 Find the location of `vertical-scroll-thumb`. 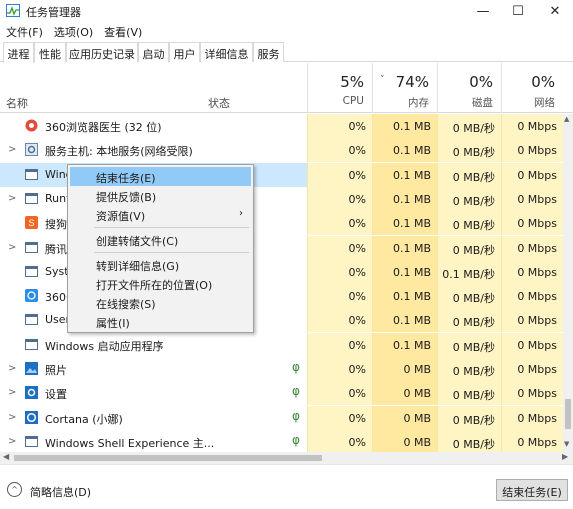

vertical-scroll-thumb is located at coordinates (568, 414).